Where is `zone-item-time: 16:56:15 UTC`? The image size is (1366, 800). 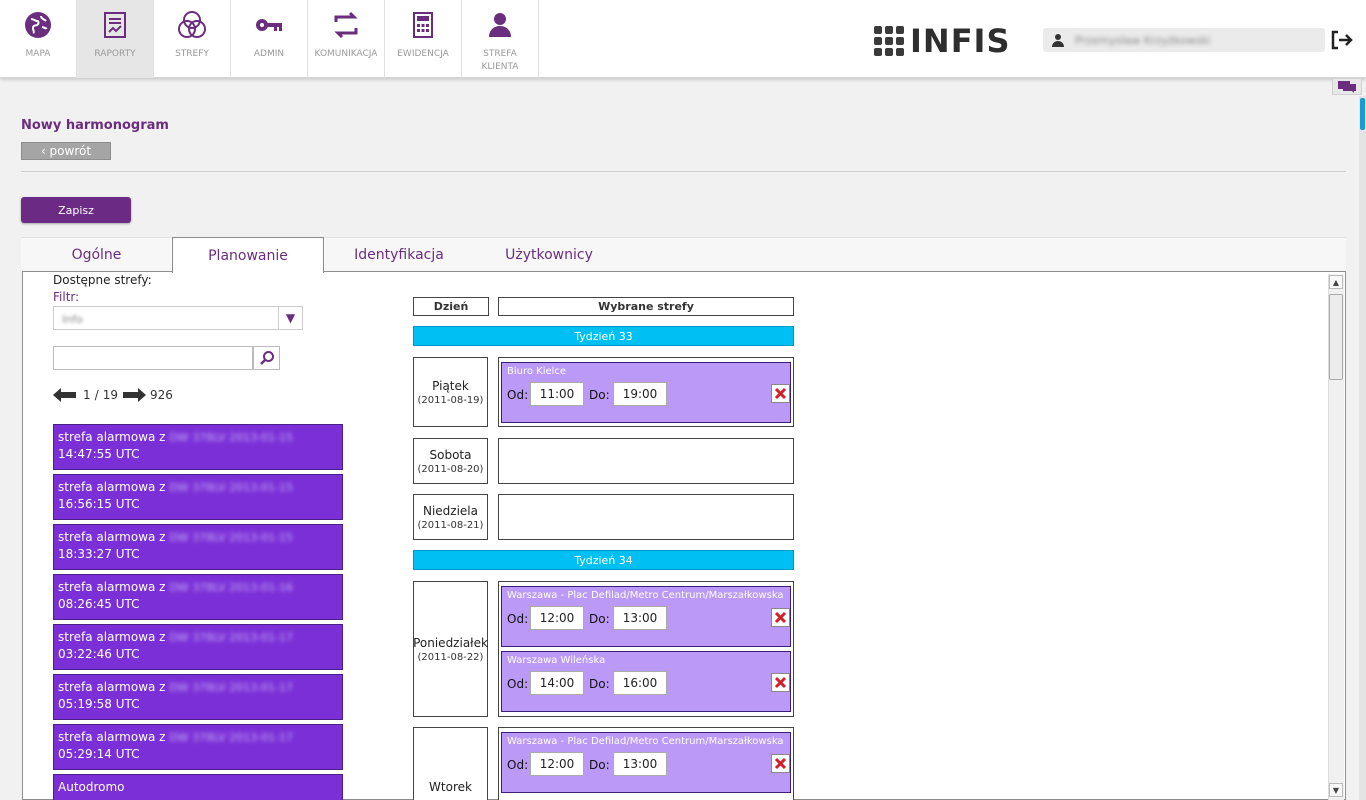
zone-item-time: 16:56:15 UTC is located at coordinates (99, 504).